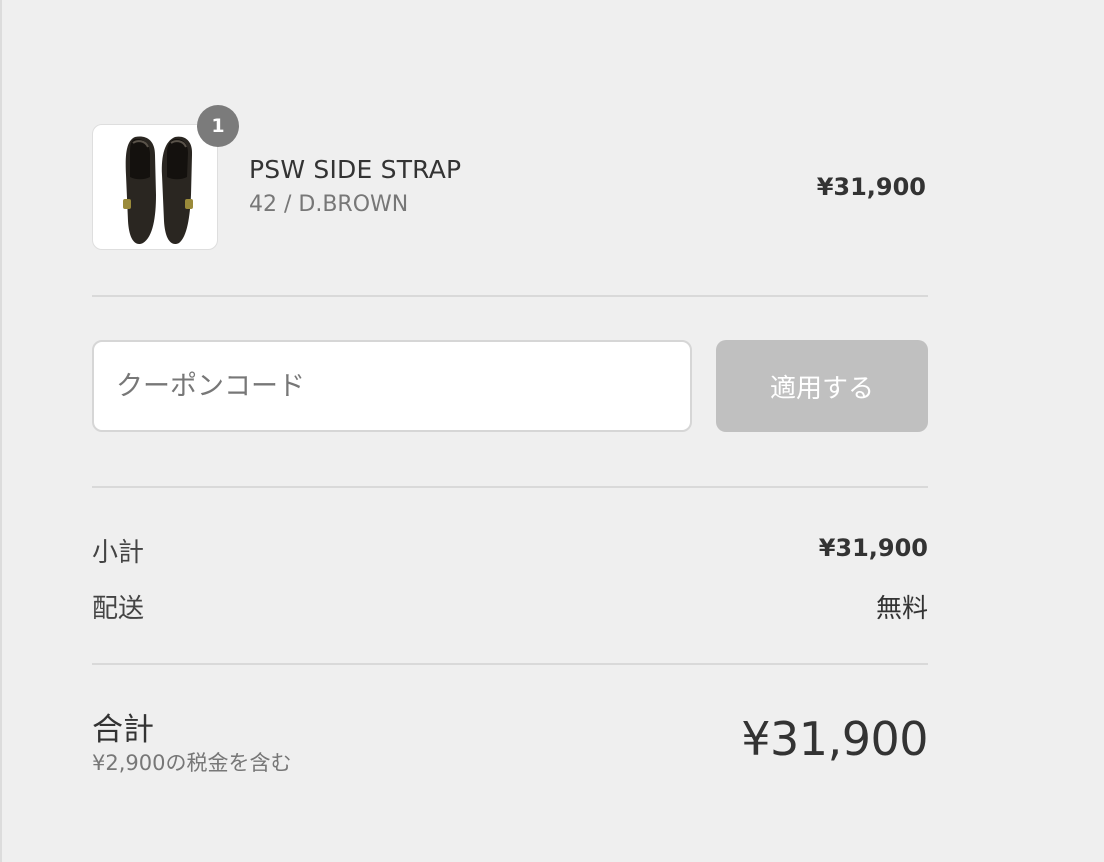 This screenshot has height=862, width=1104. Describe the element at coordinates (192, 763) in the screenshot. I see `tax-note: ¥2,900の税金を含む` at that location.